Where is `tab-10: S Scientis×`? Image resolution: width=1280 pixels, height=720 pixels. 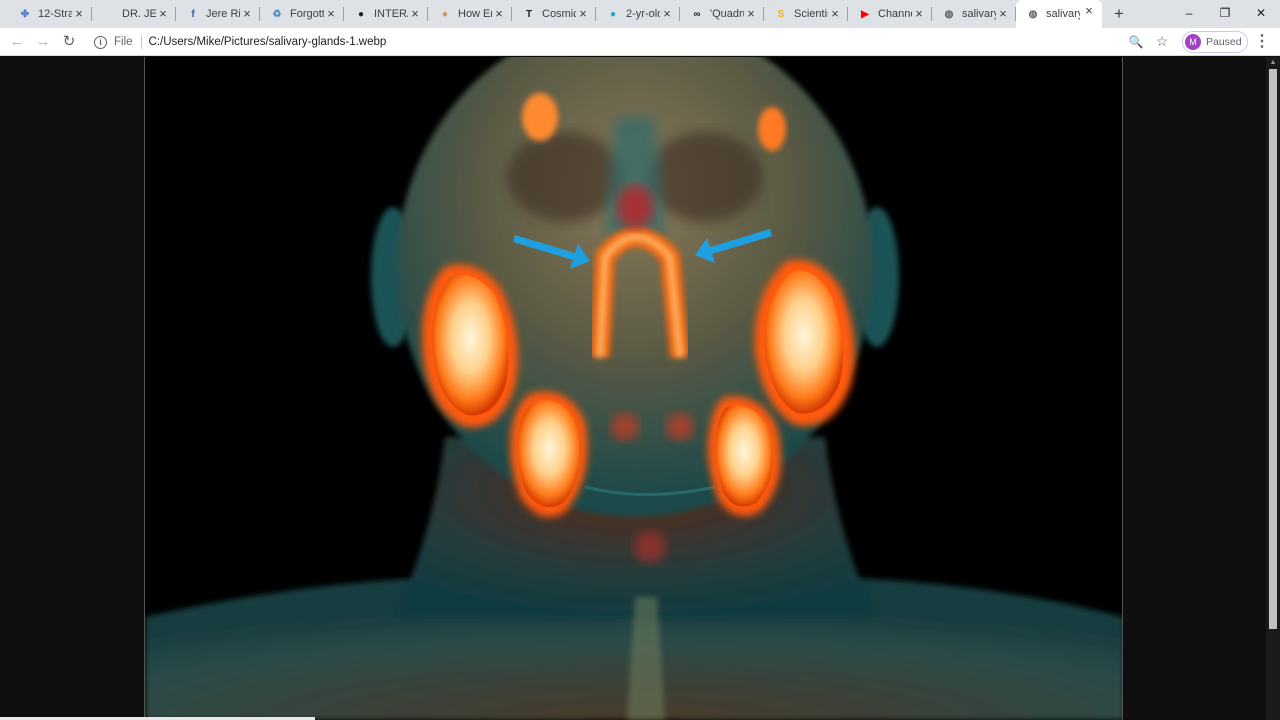
tab-10: S Scientis× is located at coordinates (806, 14).